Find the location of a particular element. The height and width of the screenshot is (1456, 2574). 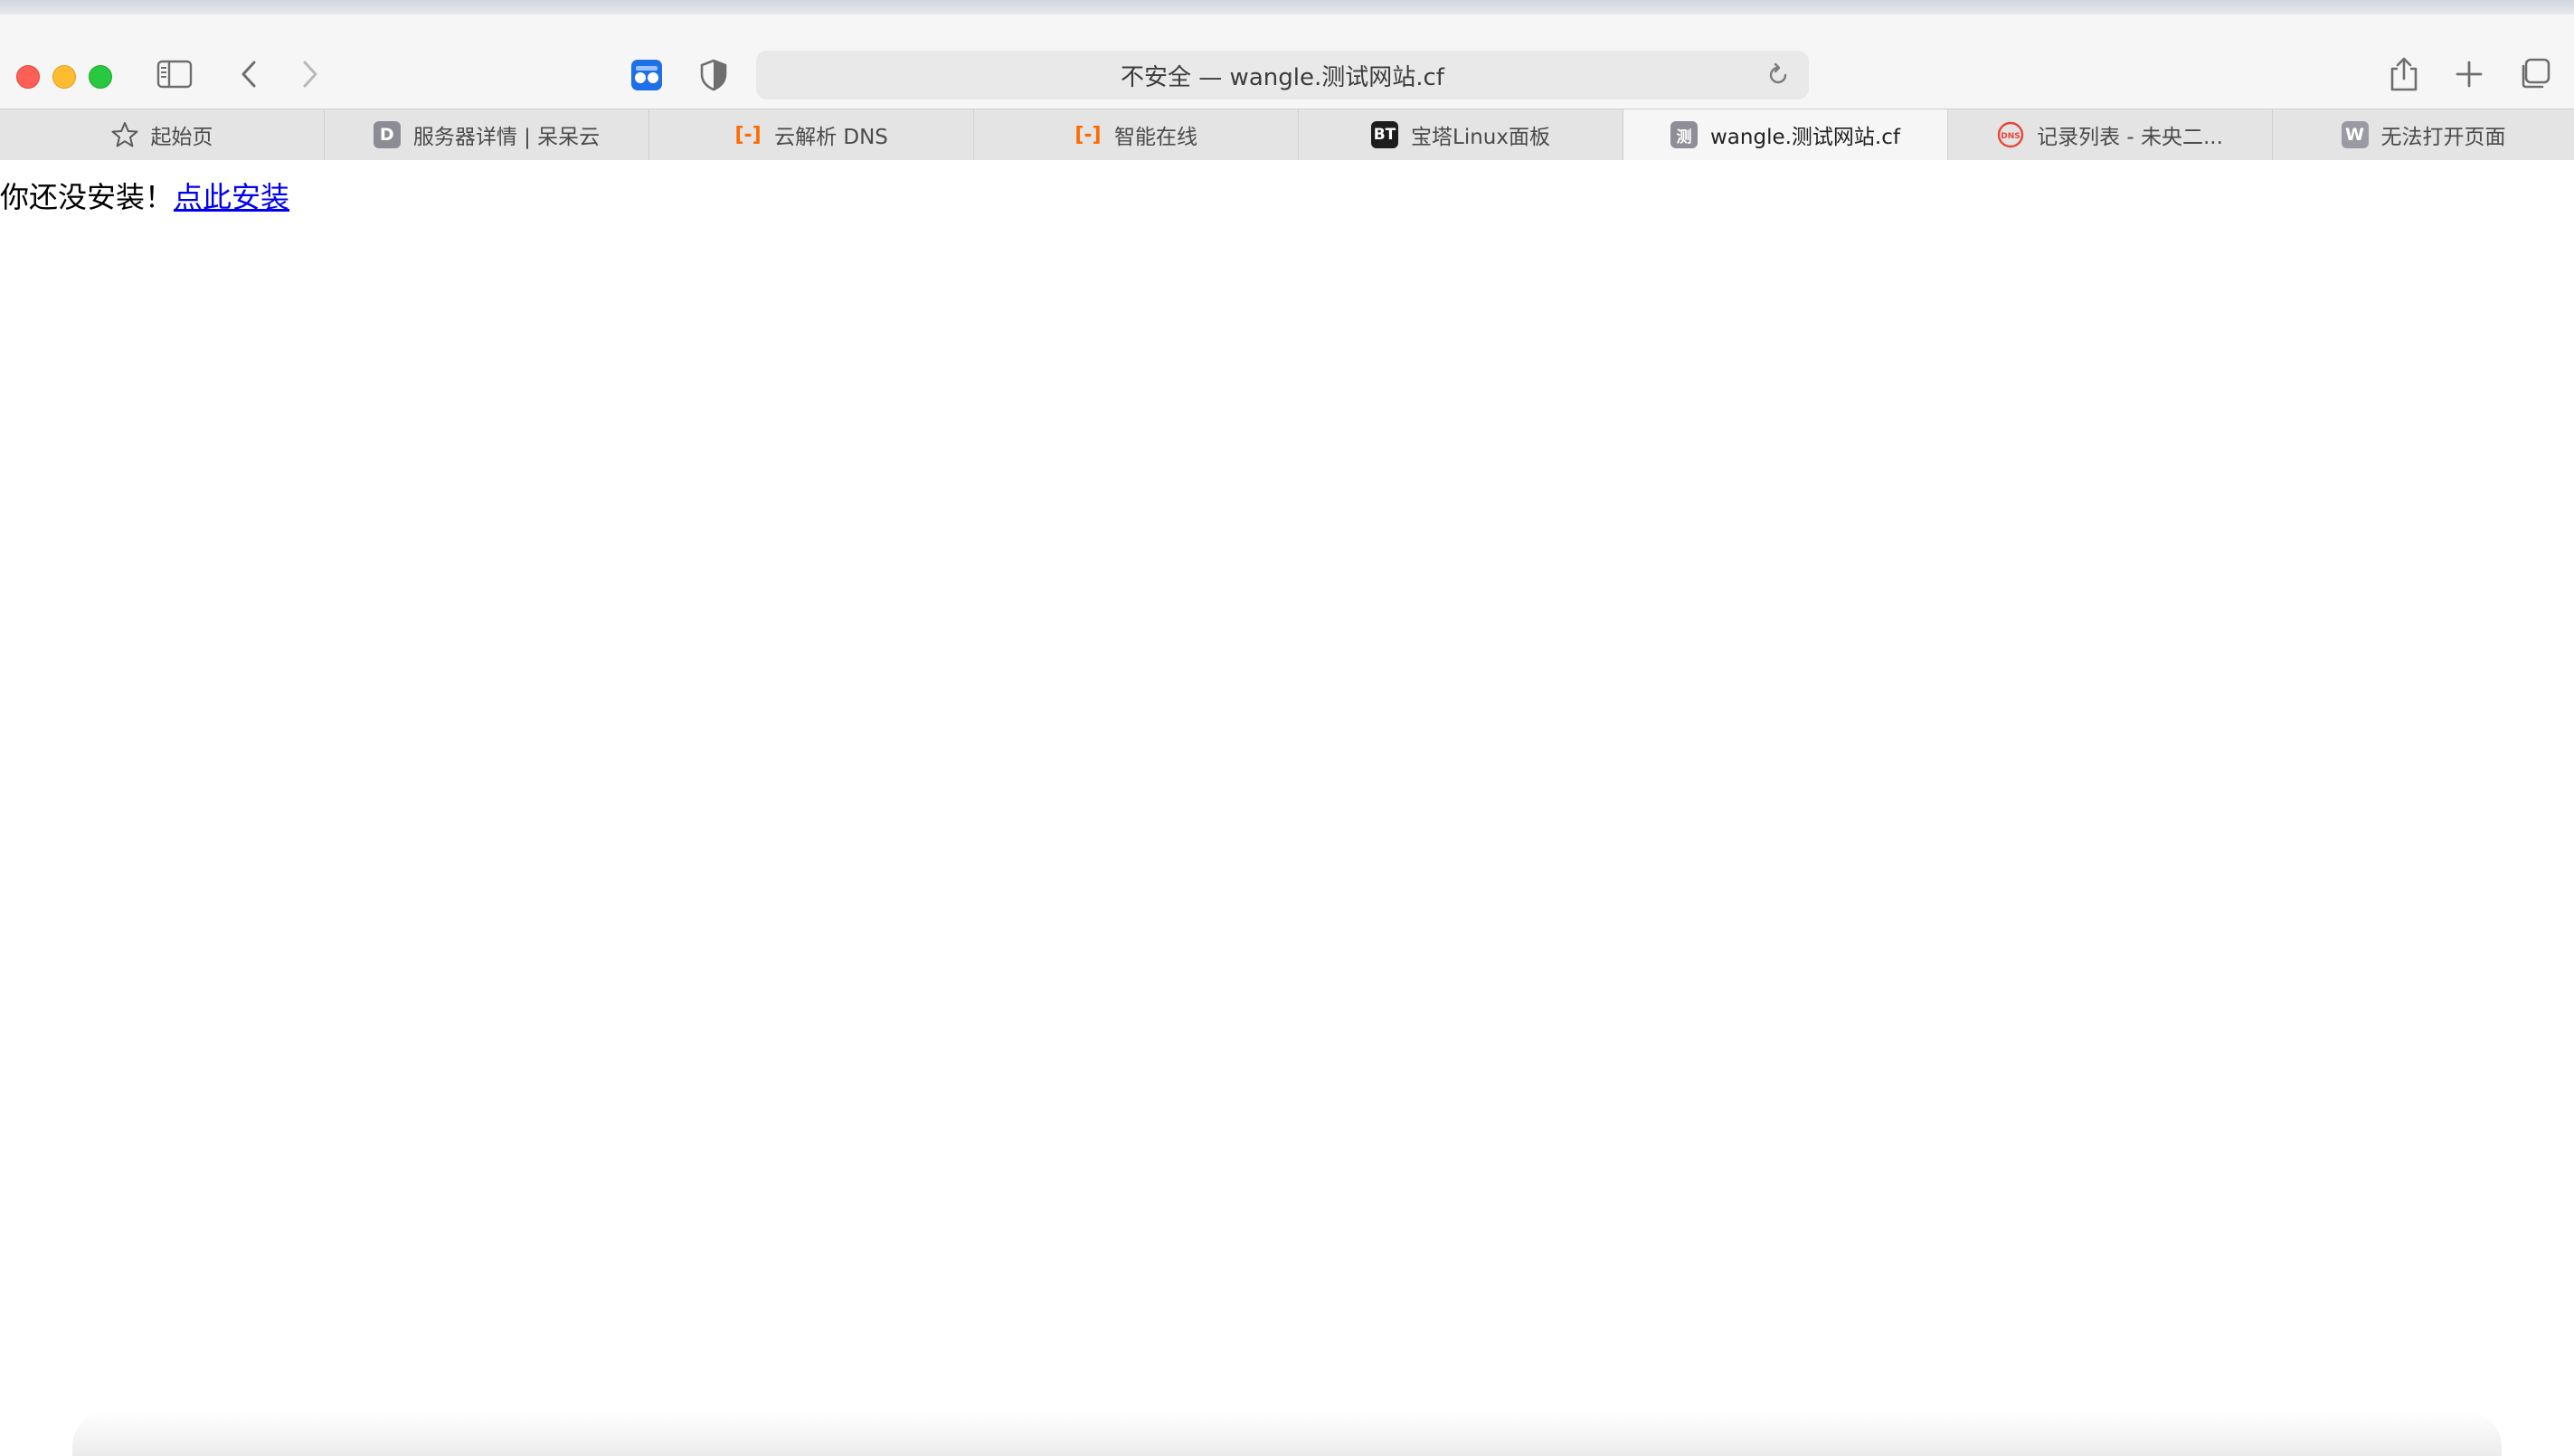

svg-text: DNS is located at coordinates (2011, 136).